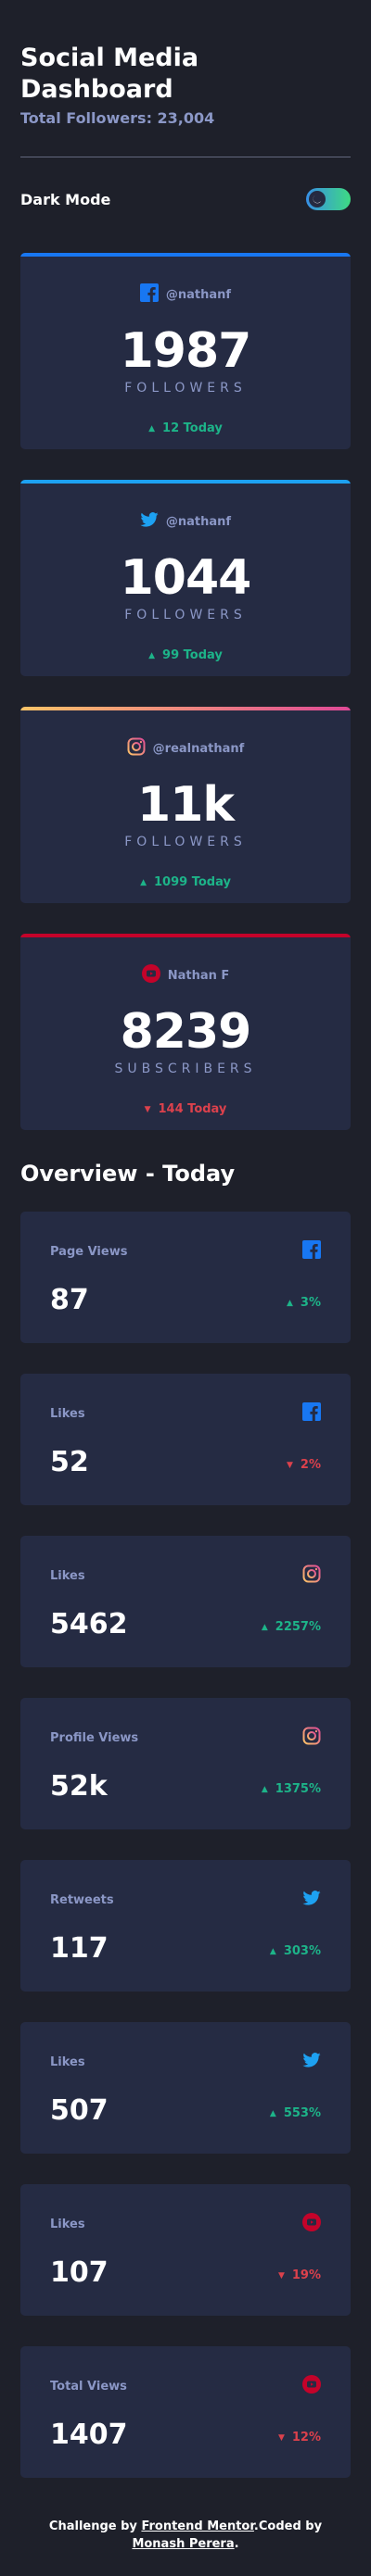 Image resolution: width=371 pixels, height=2576 pixels. Describe the element at coordinates (185, 1251) in the screenshot. I see `overview-card-top: Page Views` at that location.